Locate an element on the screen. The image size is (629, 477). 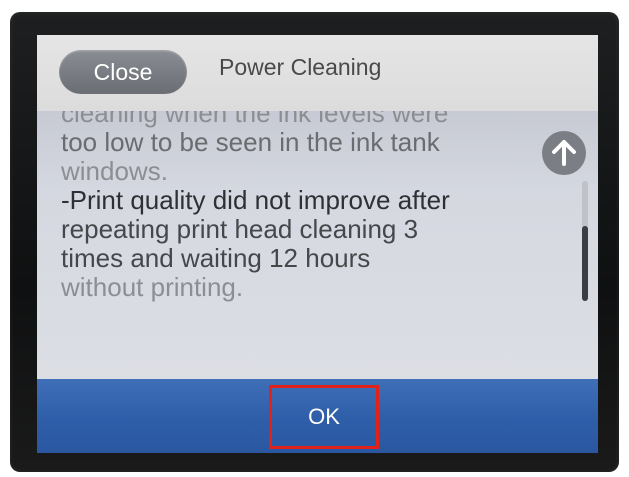
ok-button-label: OK is located at coordinates (324, 416).